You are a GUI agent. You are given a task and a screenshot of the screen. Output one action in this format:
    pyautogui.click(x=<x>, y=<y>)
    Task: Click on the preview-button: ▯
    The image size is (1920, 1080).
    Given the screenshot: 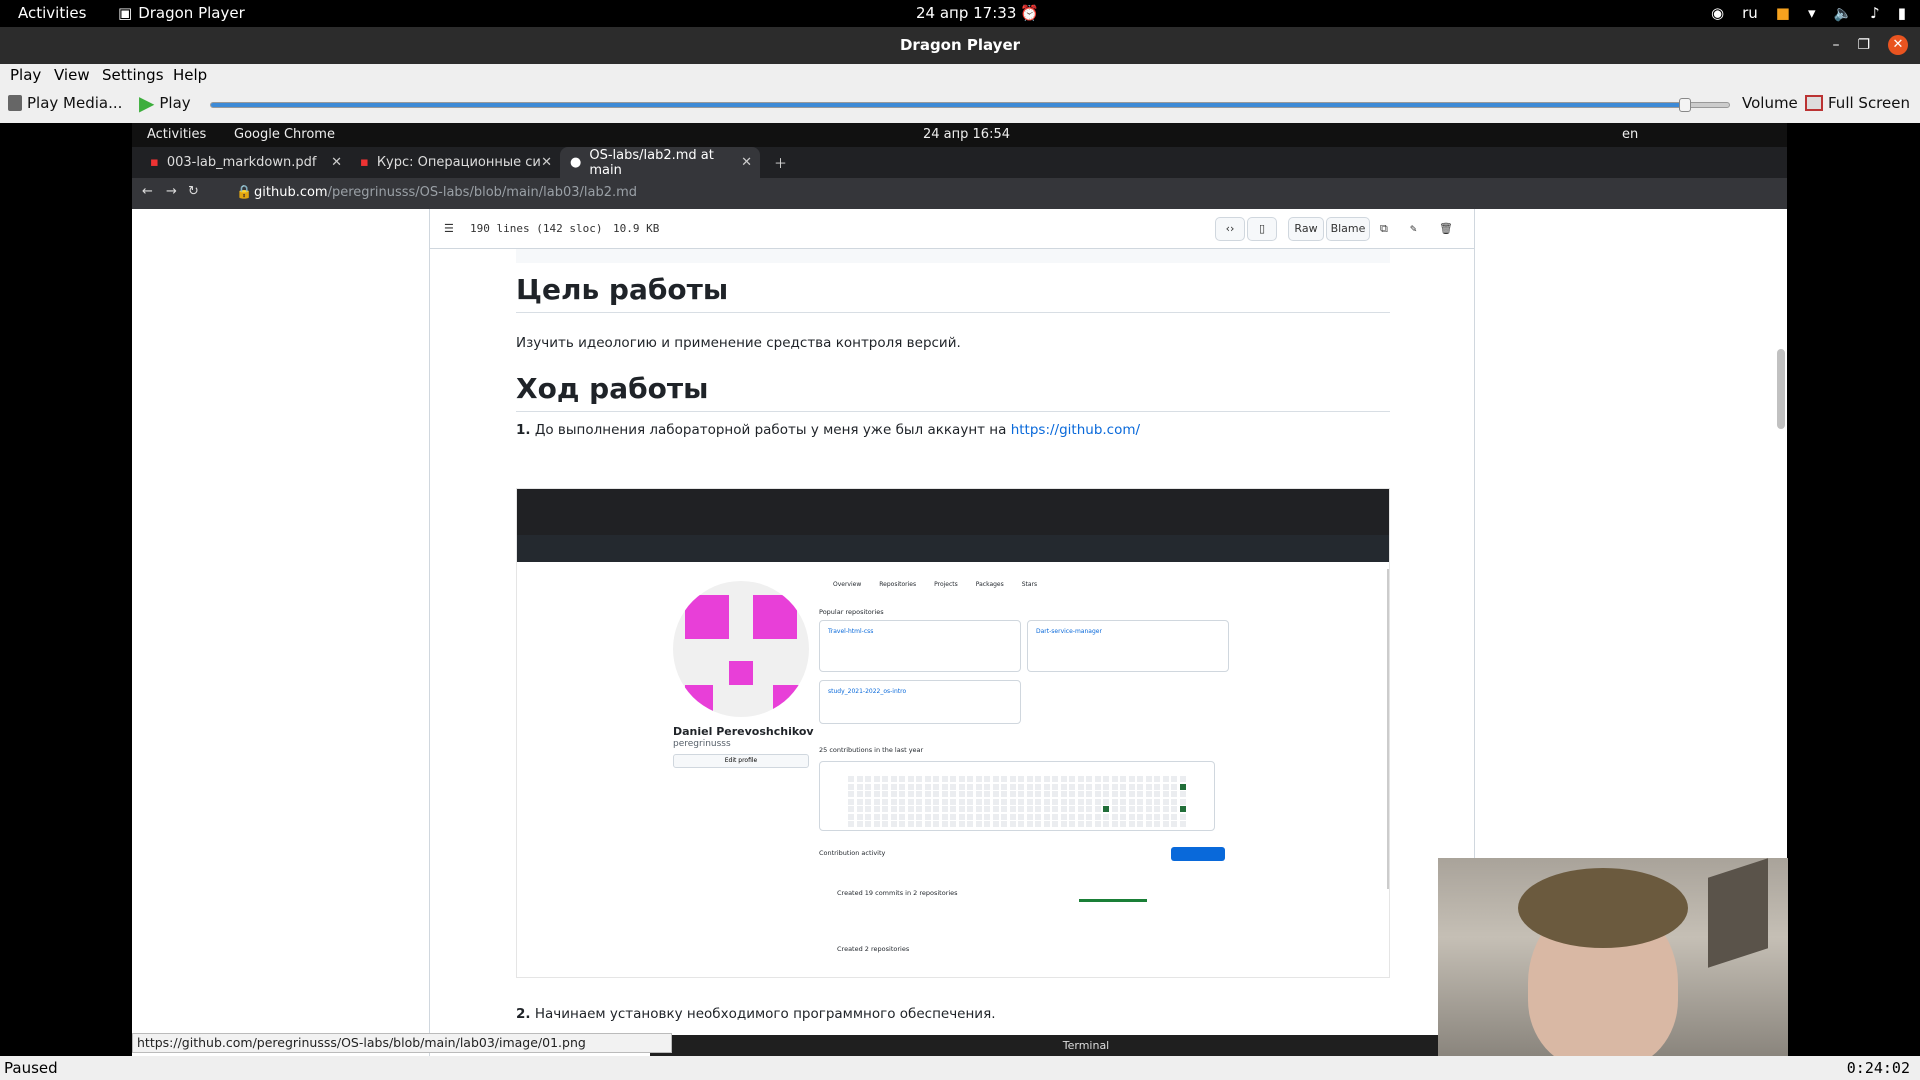 What is the action you would take?
    pyautogui.click(x=1262, y=229)
    